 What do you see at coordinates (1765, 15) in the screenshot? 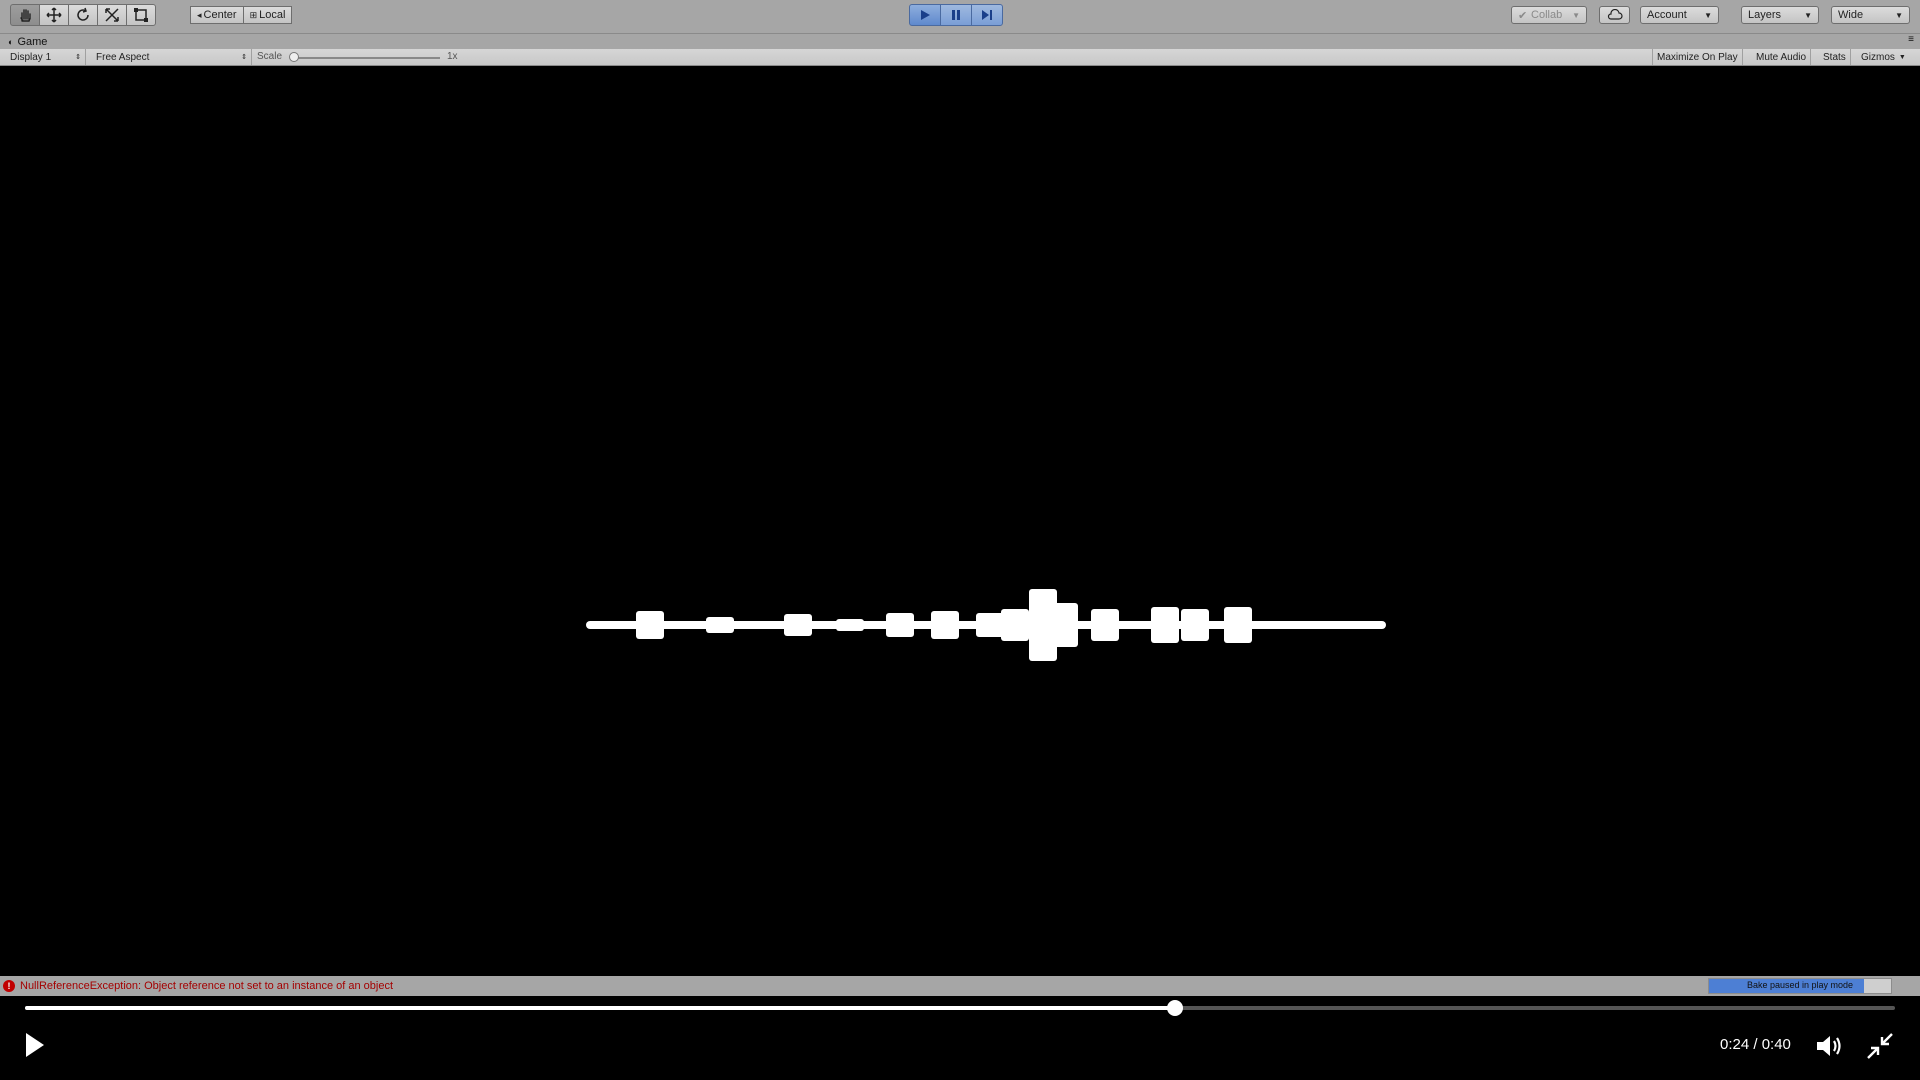
I see `layers-label: Layers` at bounding box center [1765, 15].